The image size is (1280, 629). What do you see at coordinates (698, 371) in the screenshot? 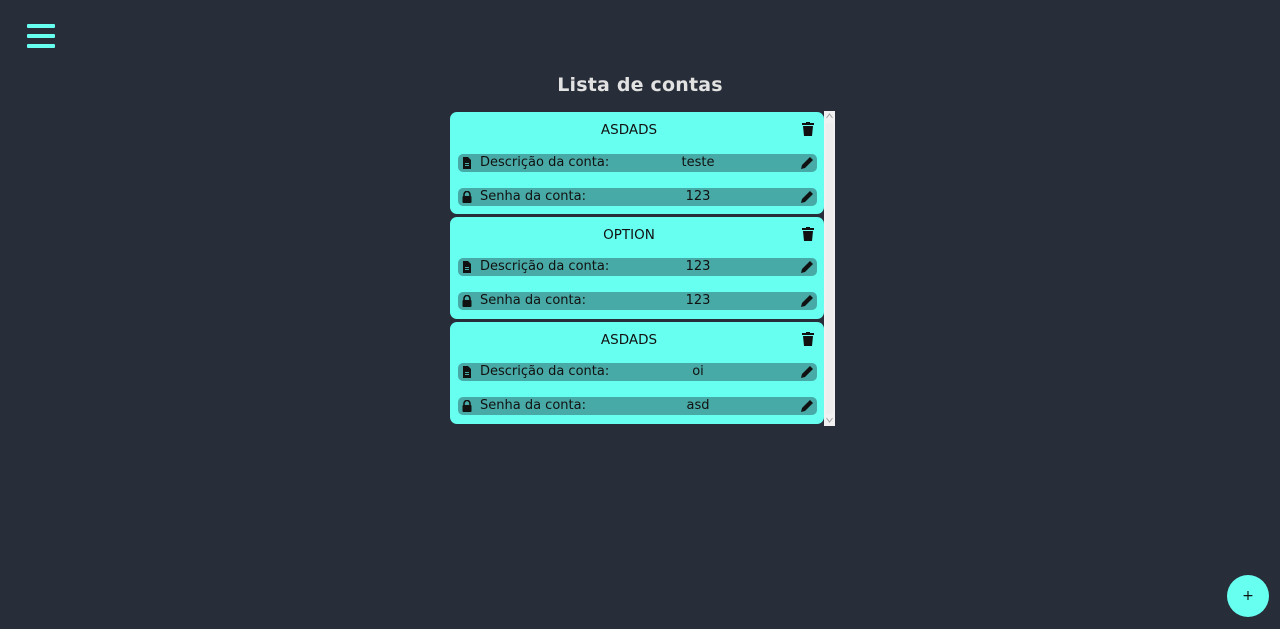
I see `description-value: oi` at bounding box center [698, 371].